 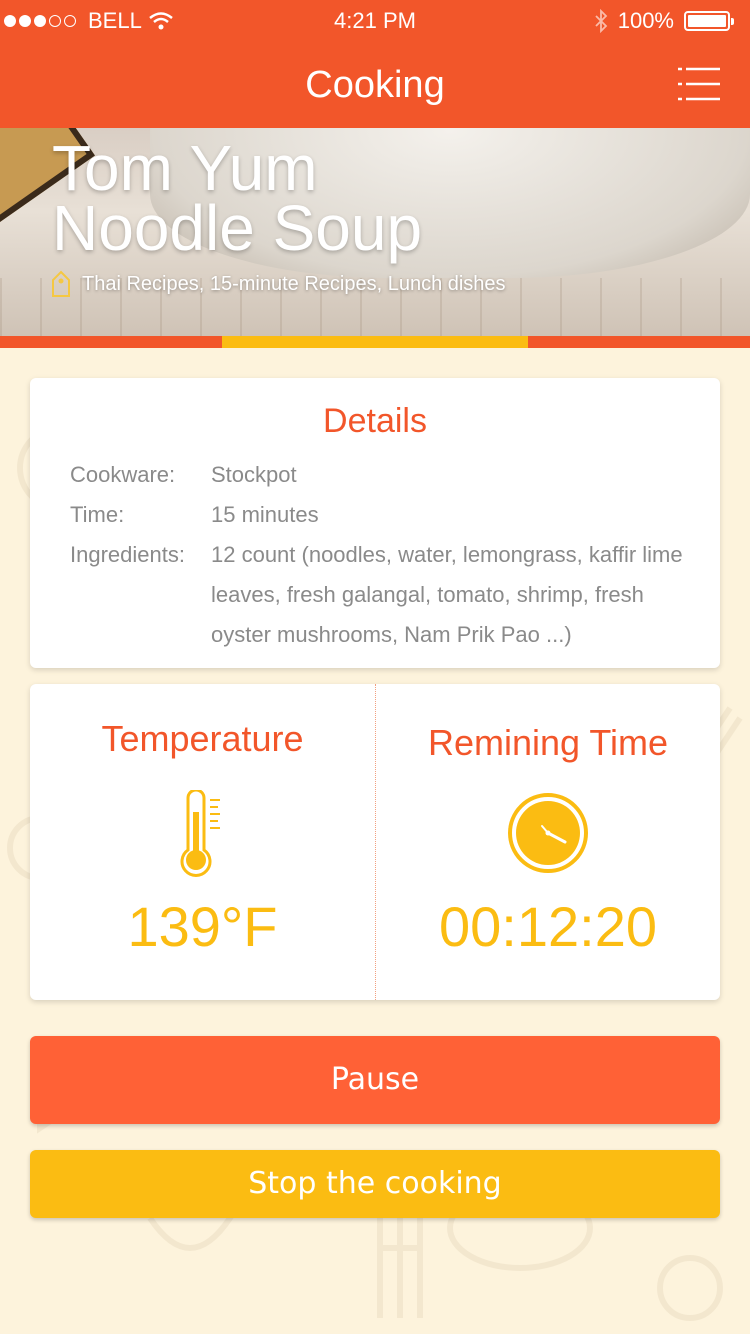 What do you see at coordinates (548, 742) in the screenshot?
I see `remaining-time-label: Remining Time` at bounding box center [548, 742].